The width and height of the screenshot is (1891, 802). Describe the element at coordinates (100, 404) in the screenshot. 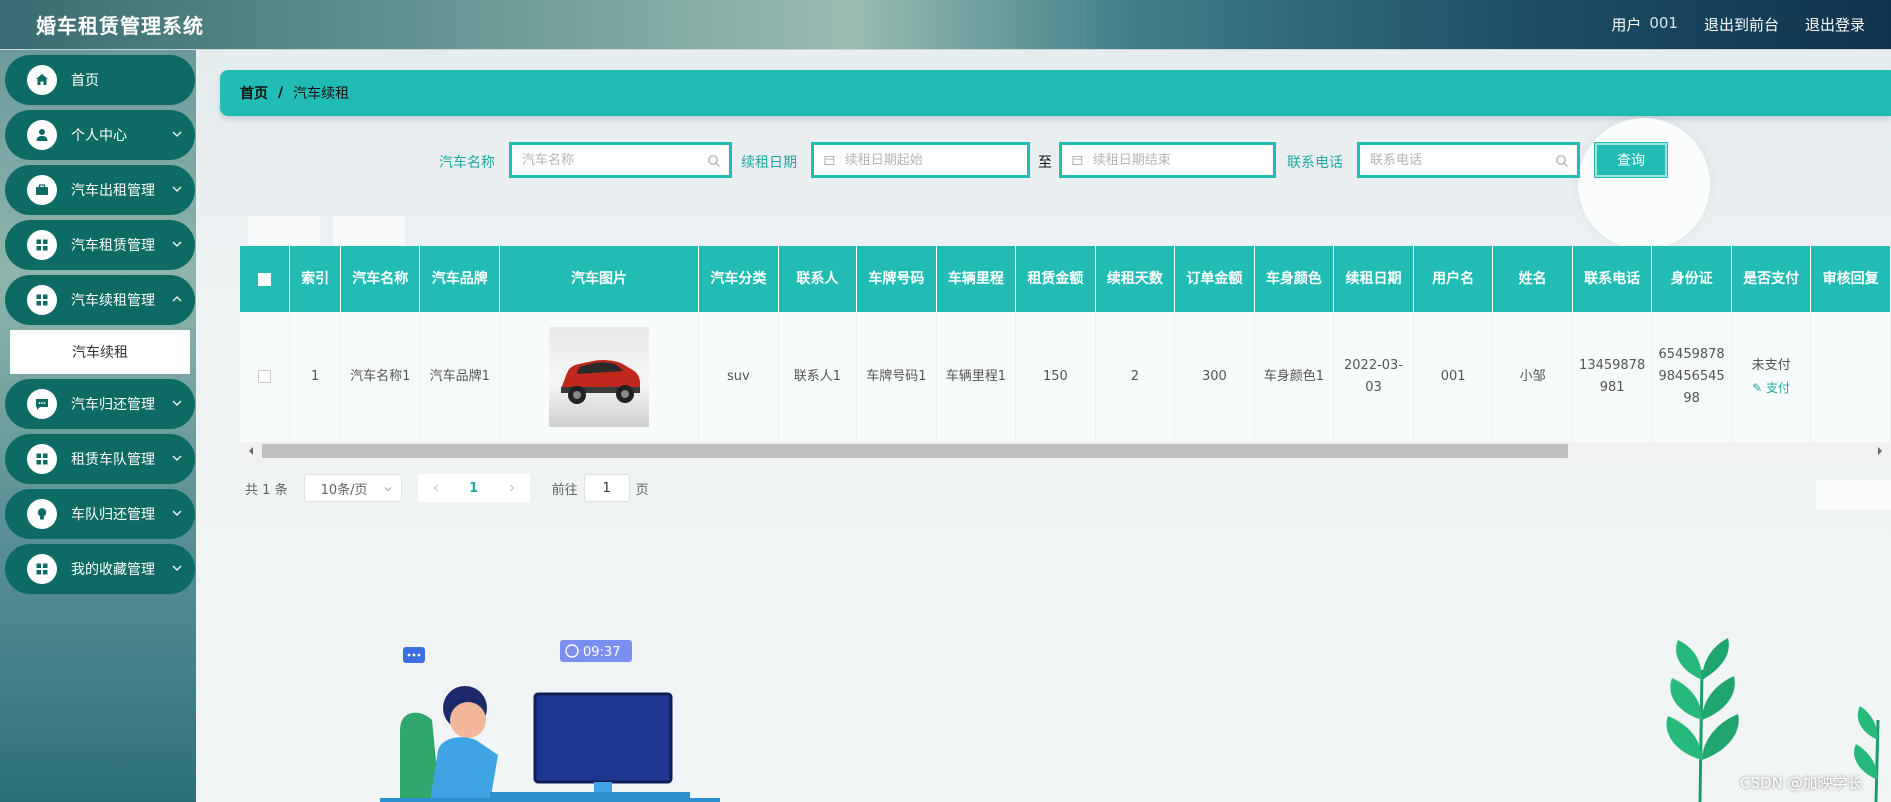

I see `sidebar-item-car-return: 汽车归还管理` at that location.